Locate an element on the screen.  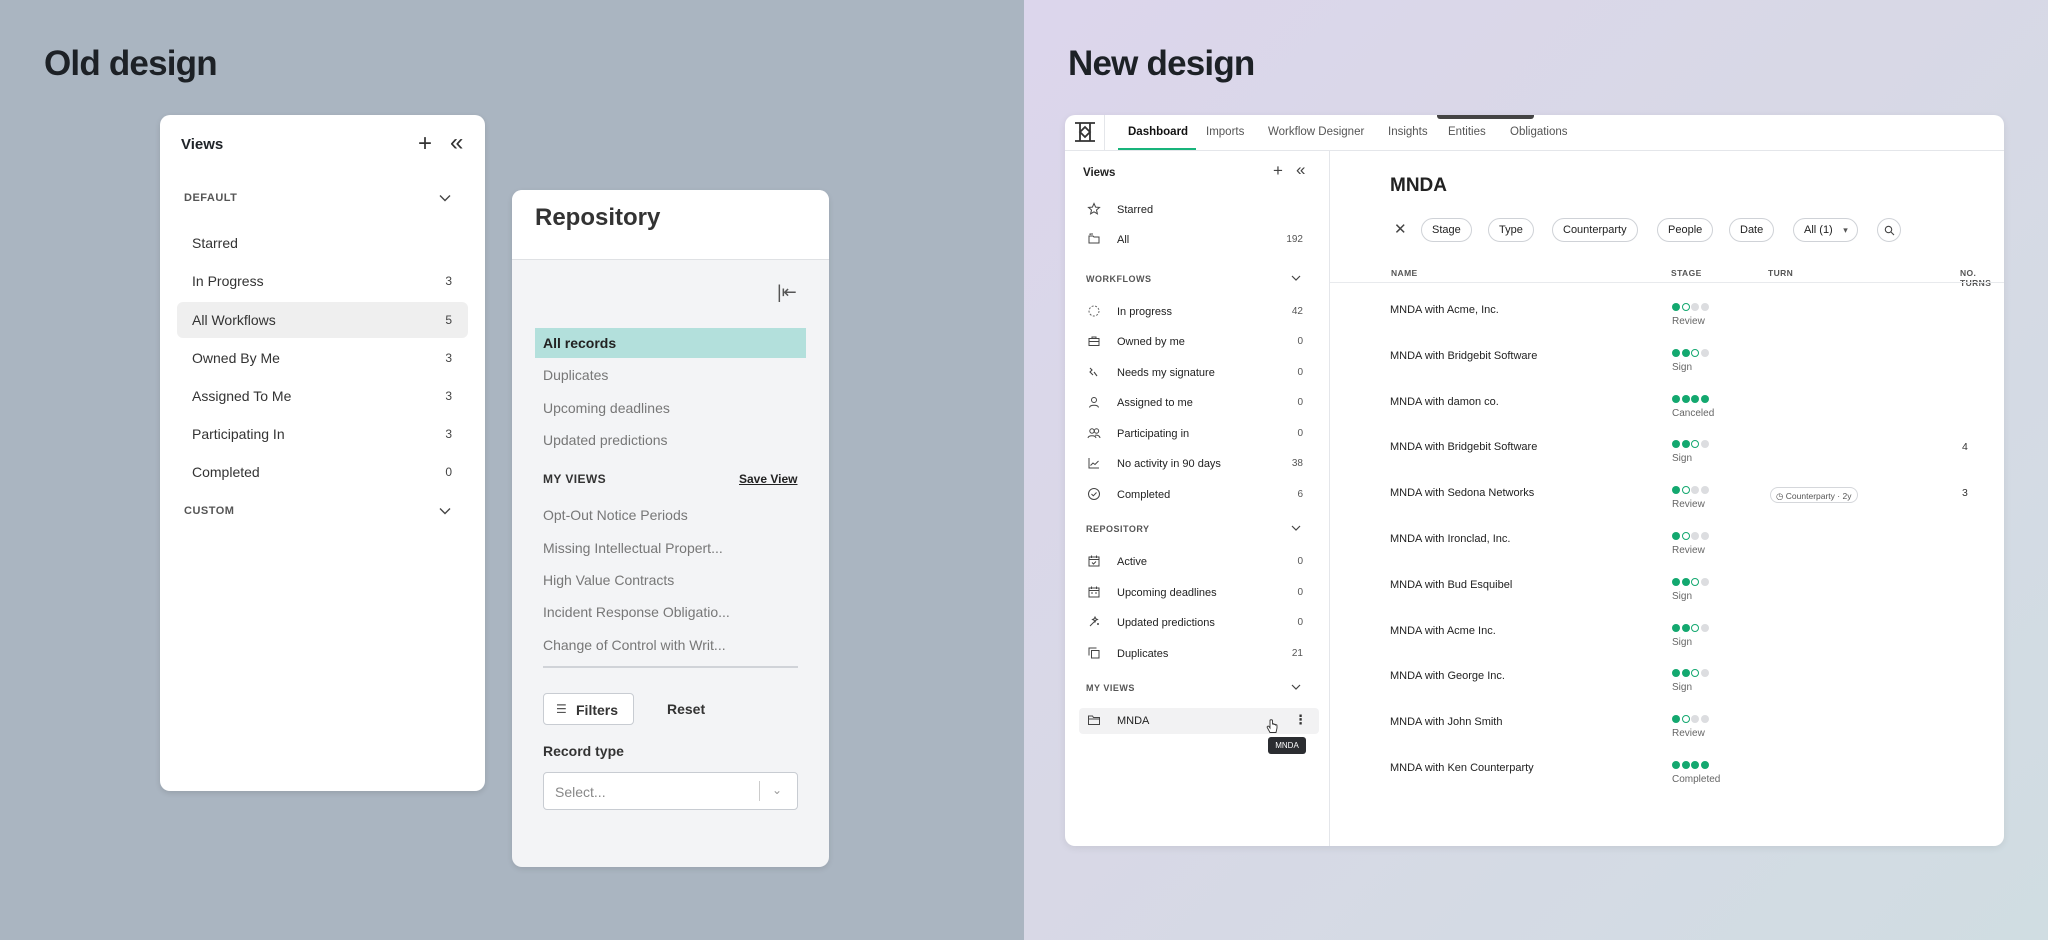
row-name: MNDA with Acme, Inc. is located at coordinates (1444, 310).